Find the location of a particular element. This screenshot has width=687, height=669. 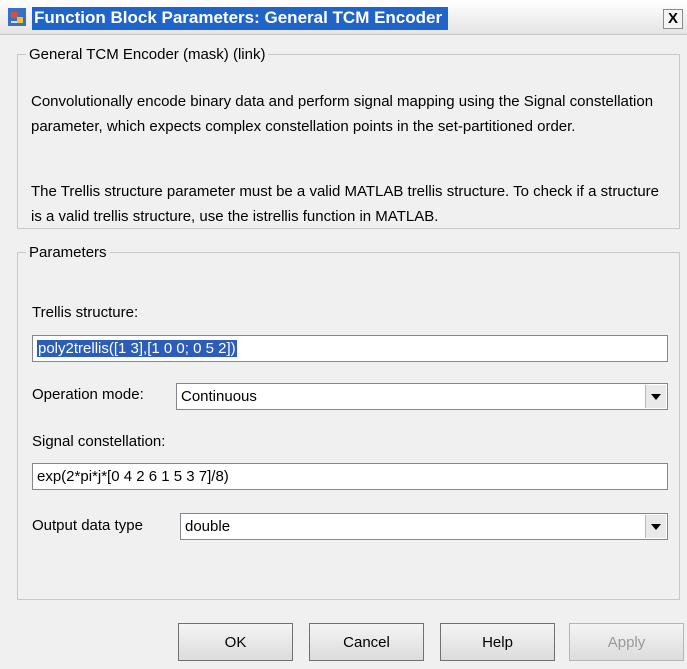

description-legend: General TCM Encoder (mask) (link) is located at coordinates (147, 54).